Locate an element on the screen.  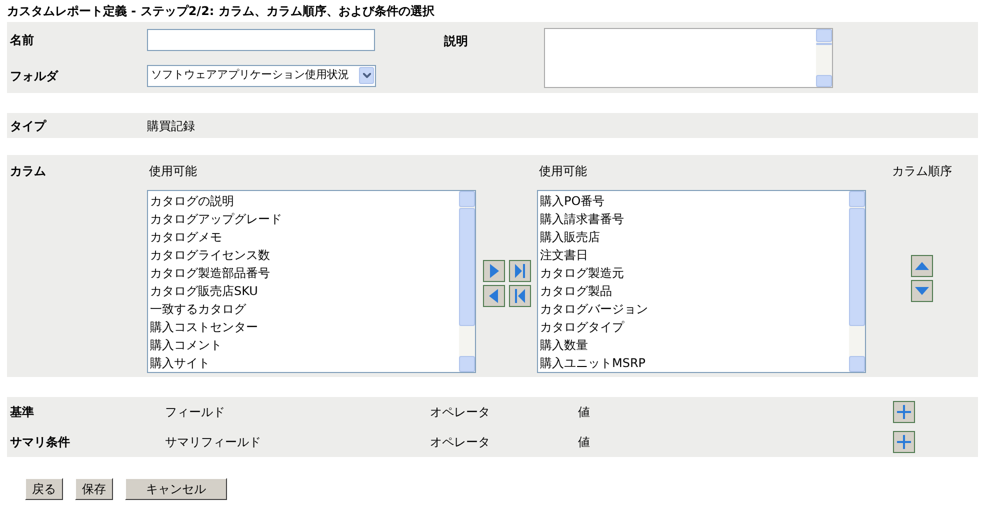
field-label: タイプ is located at coordinates (28, 126).